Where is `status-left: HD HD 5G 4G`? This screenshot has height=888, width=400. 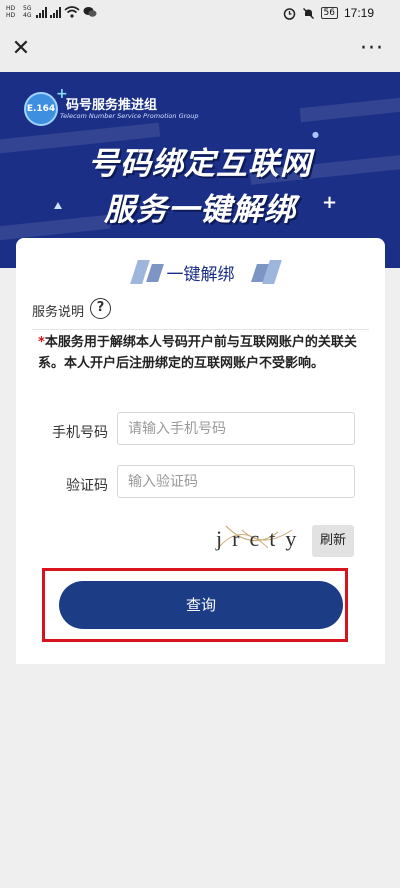
status-left: HD HD 5G 4G is located at coordinates (51, 12).